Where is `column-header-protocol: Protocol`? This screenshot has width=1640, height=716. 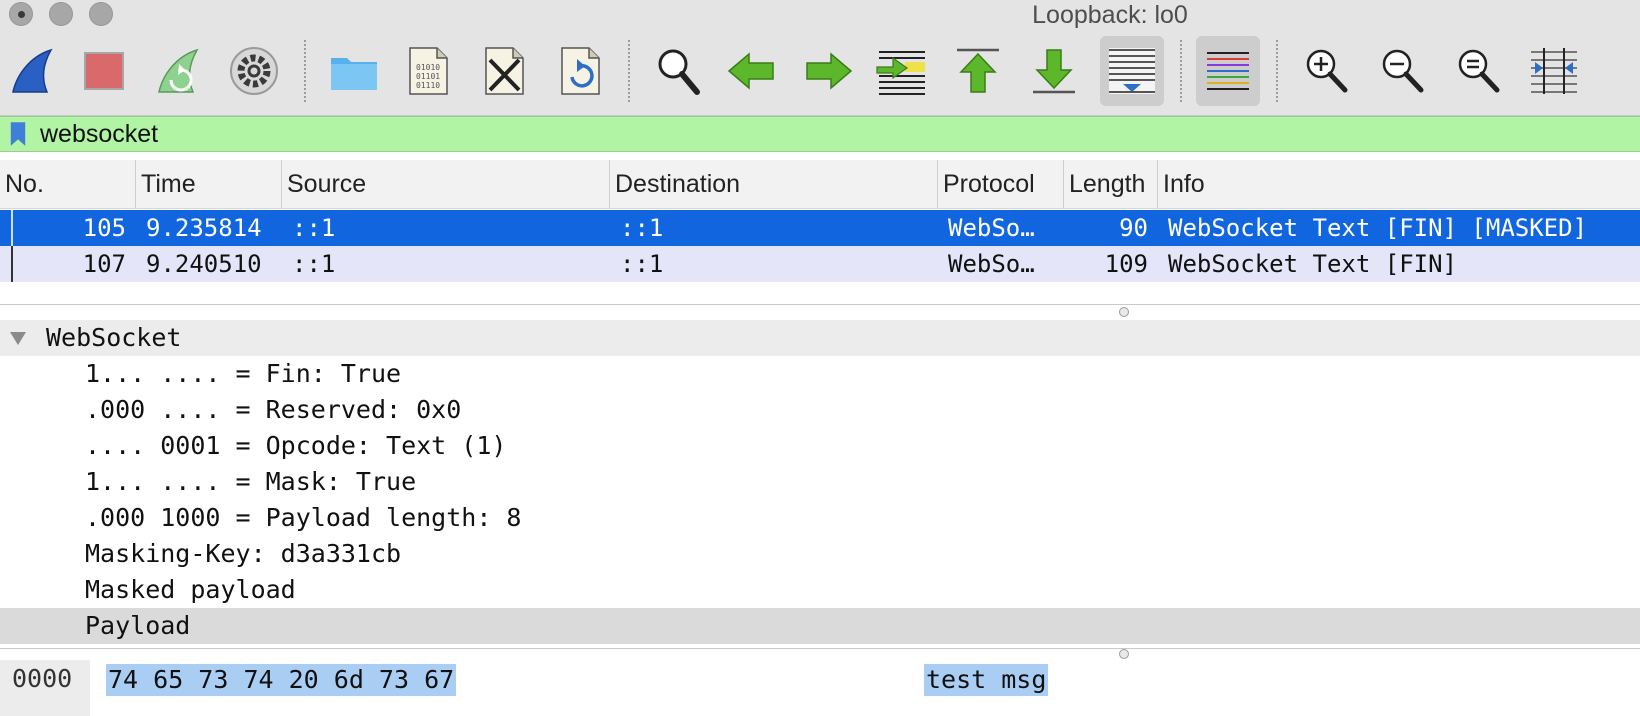 column-header-protocol: Protocol is located at coordinates (1000, 184).